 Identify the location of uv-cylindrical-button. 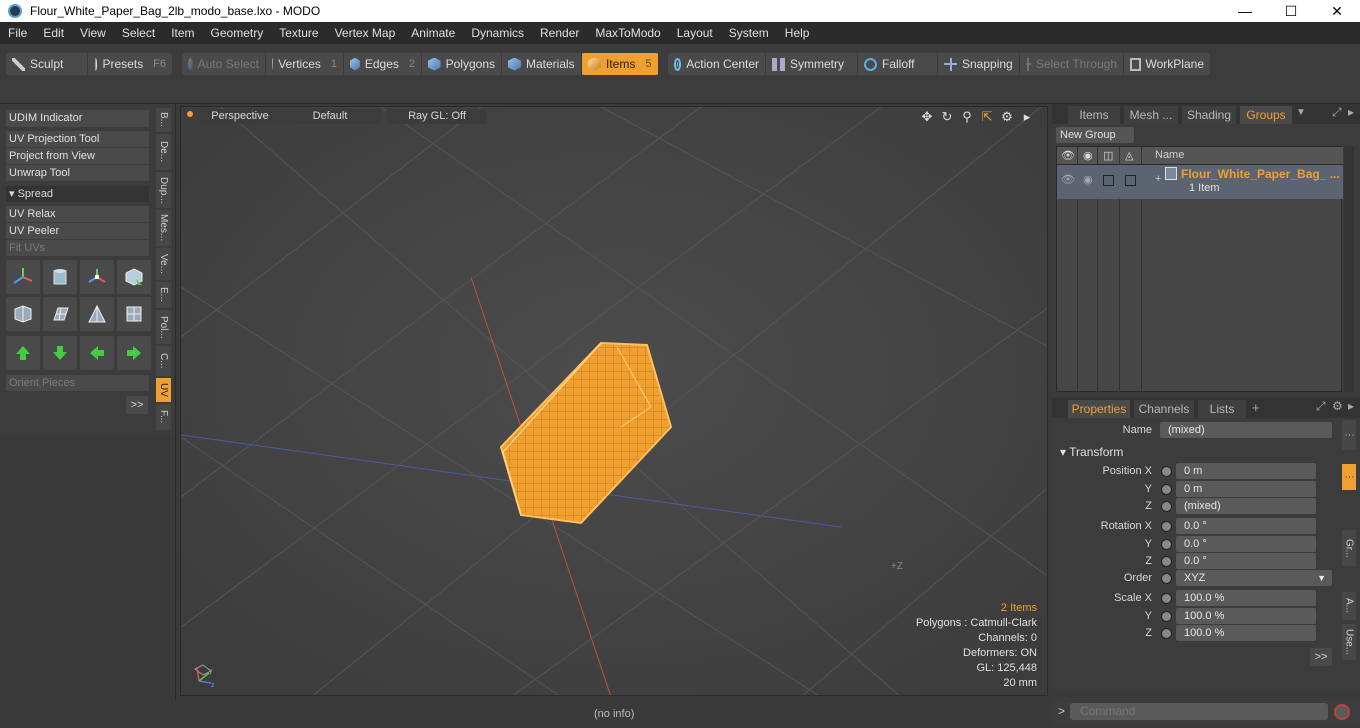
(97, 314).